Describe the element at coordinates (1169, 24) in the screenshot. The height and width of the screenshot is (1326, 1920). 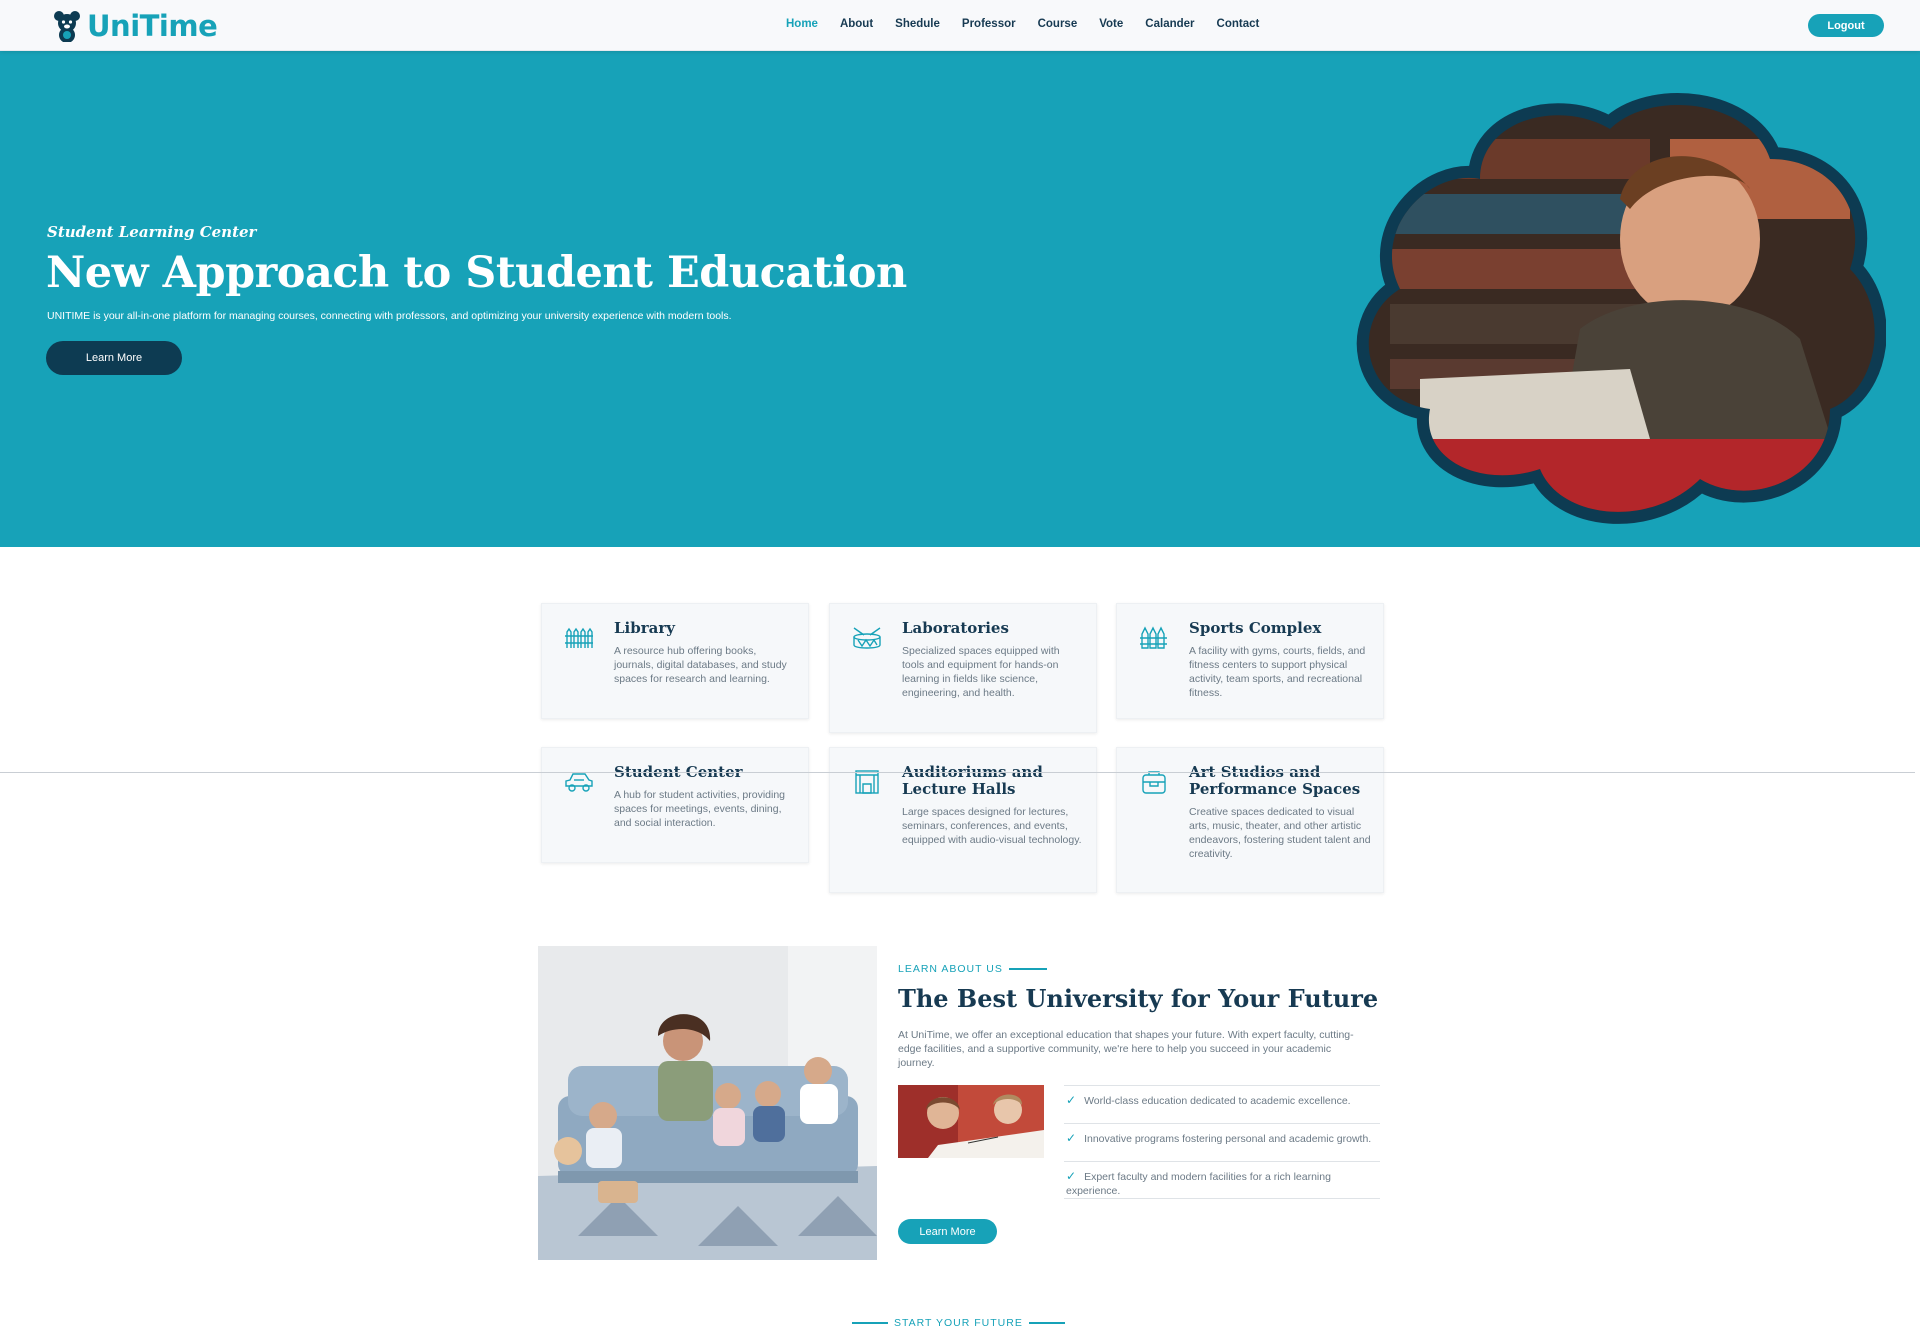
I see `nav-calander: Calander` at that location.